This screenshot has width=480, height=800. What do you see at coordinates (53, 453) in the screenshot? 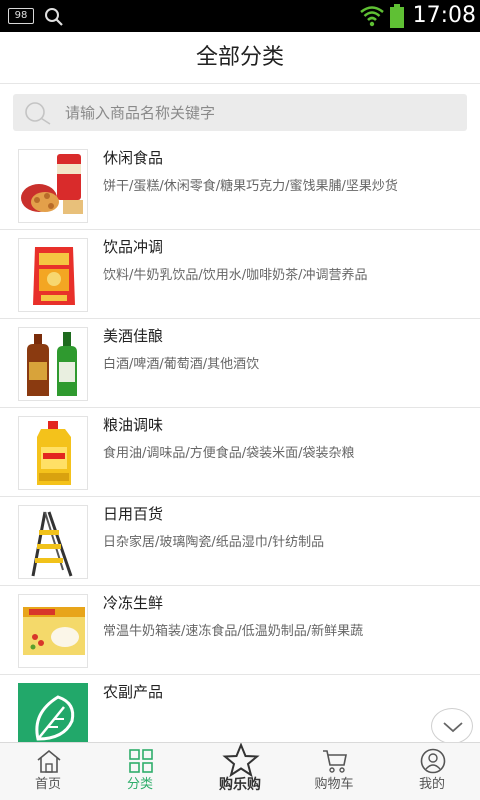
I see `category-thumbnail-grain-oil` at bounding box center [53, 453].